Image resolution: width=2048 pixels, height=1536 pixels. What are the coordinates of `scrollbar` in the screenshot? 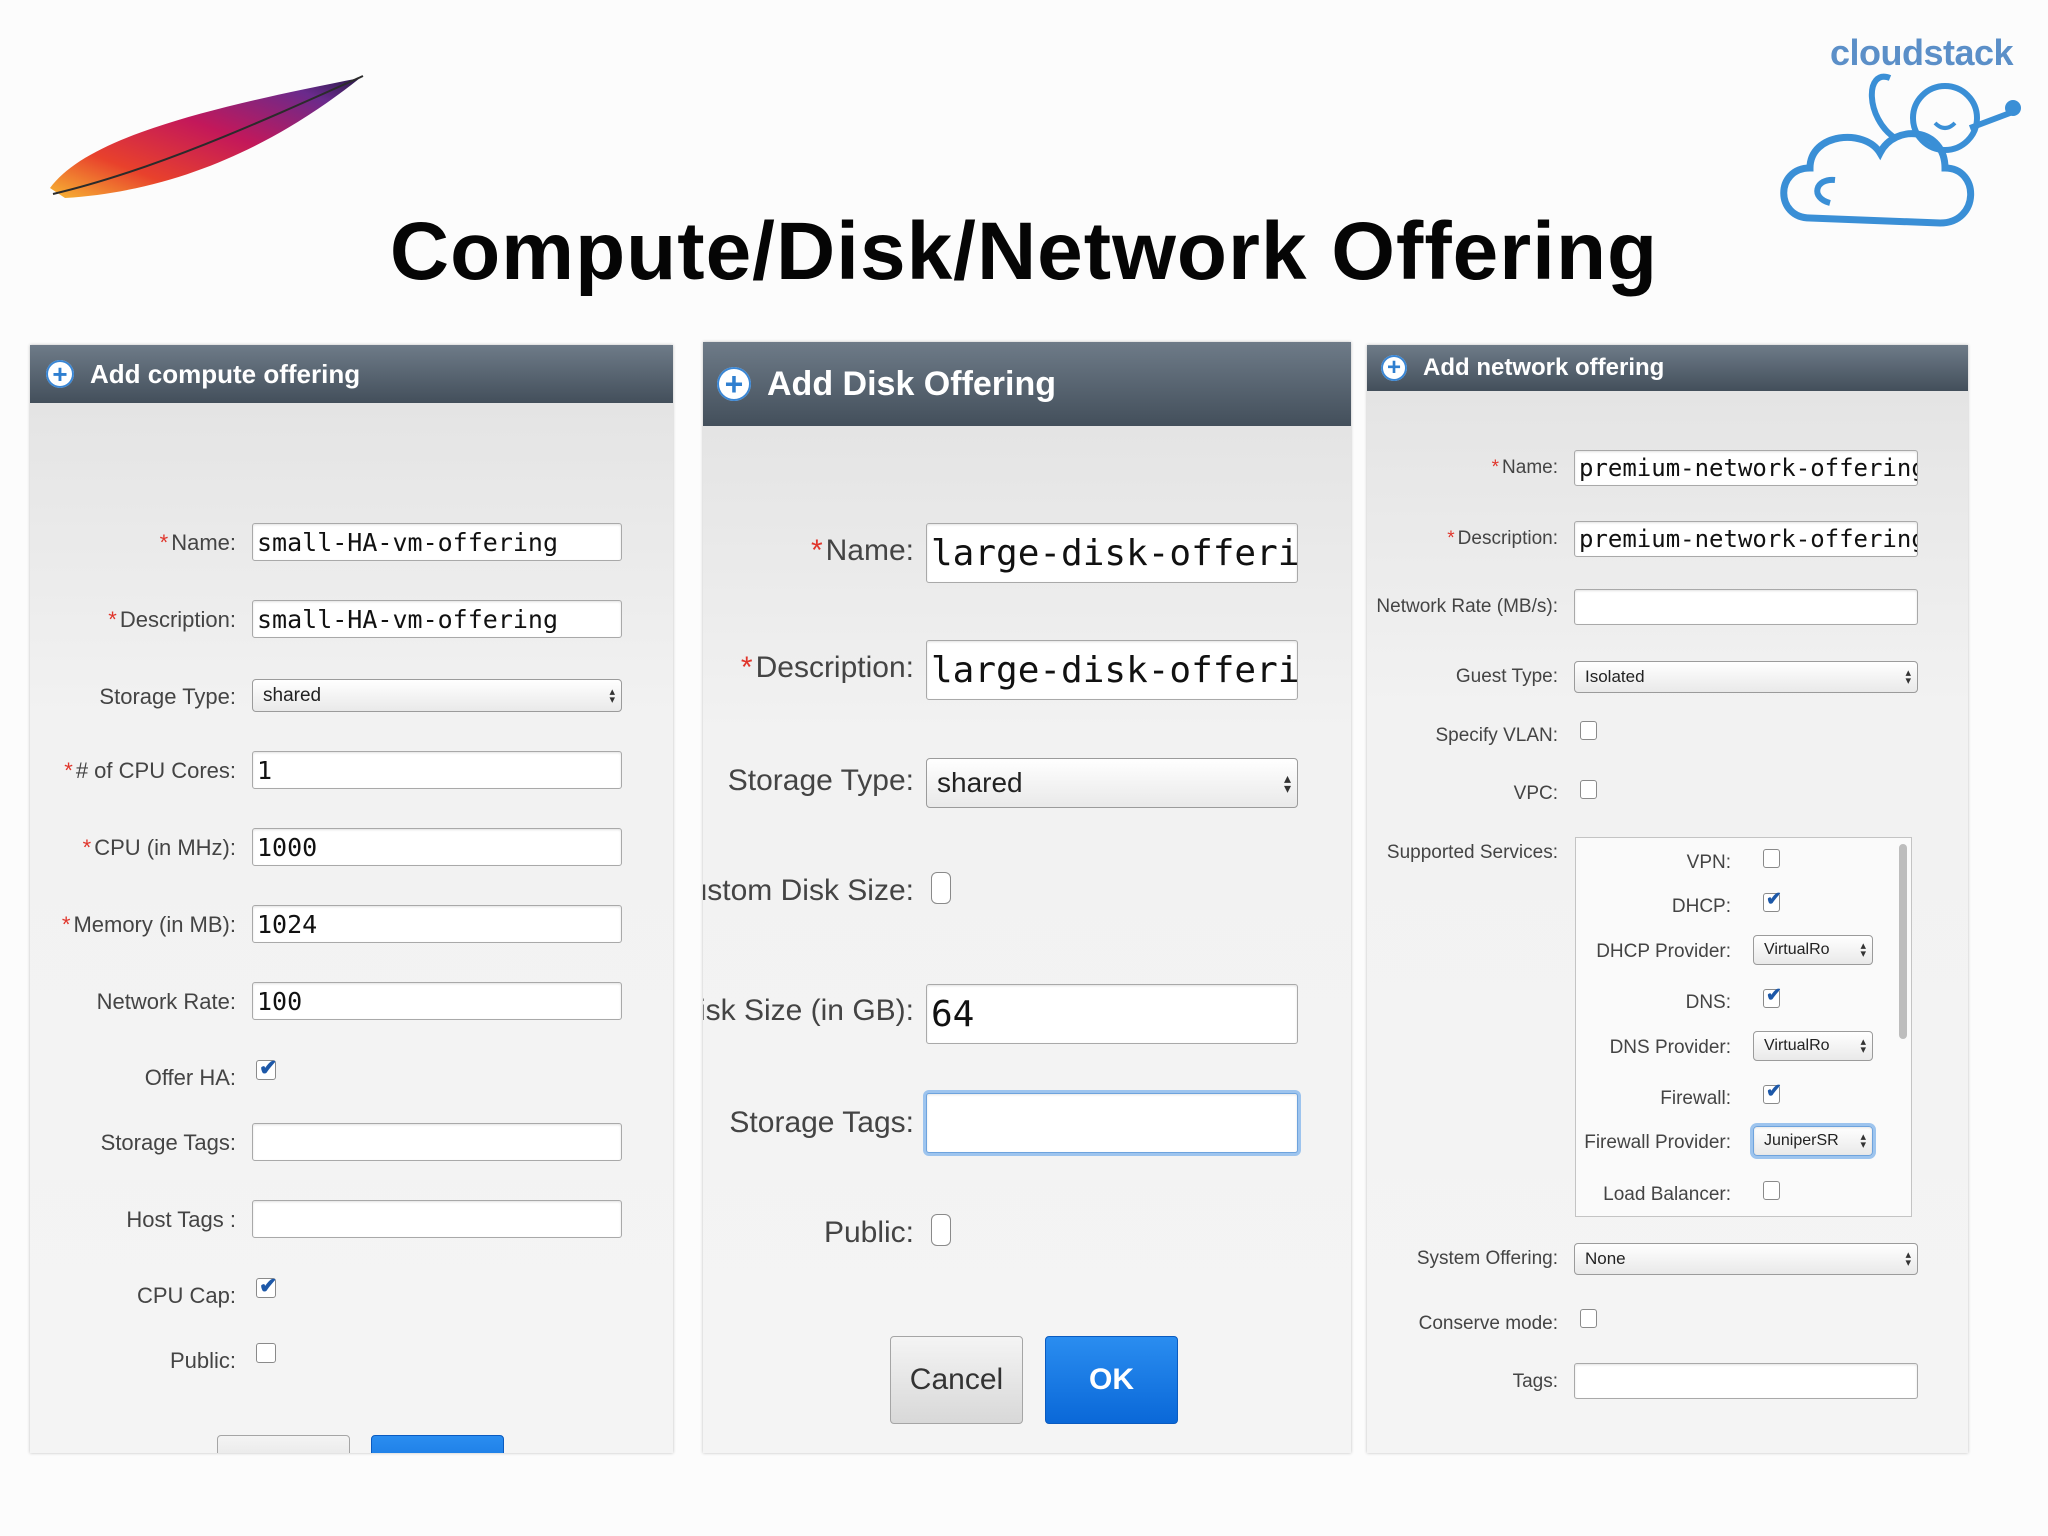 It's located at (1903, 941).